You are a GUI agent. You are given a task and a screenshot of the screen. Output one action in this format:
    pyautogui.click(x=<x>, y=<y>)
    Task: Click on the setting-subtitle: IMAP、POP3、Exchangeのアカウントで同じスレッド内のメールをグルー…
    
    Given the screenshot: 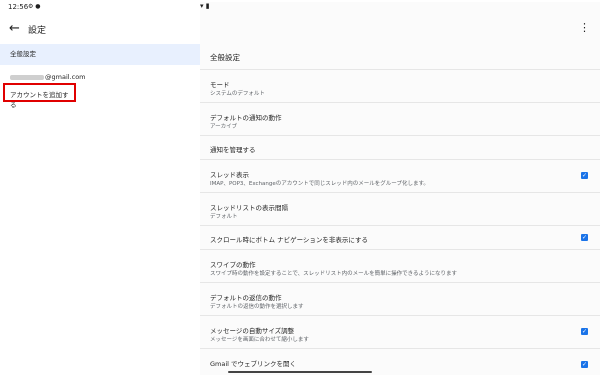 What is the action you would take?
    pyautogui.click(x=319, y=184)
    